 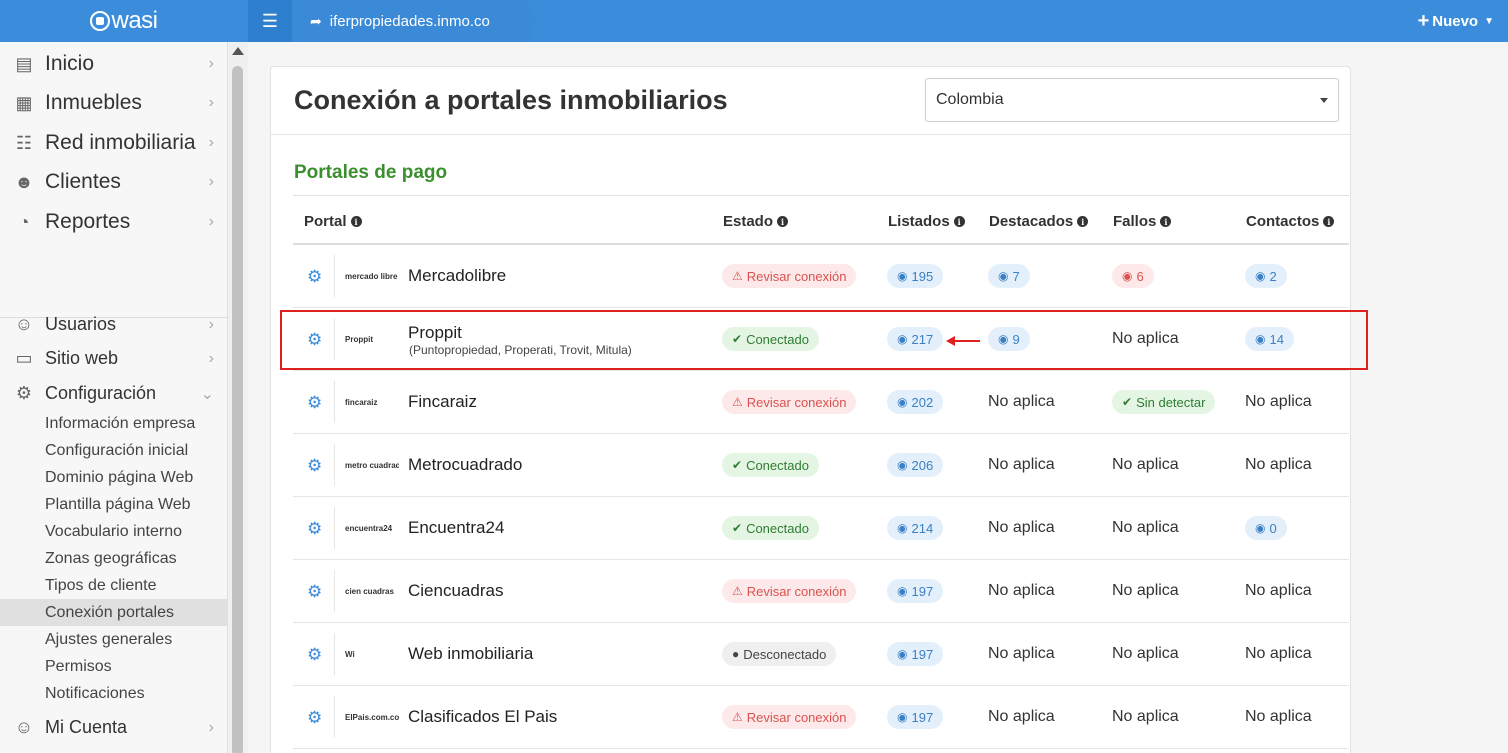 I want to click on col-listados: Listados i, so click(x=926, y=221).